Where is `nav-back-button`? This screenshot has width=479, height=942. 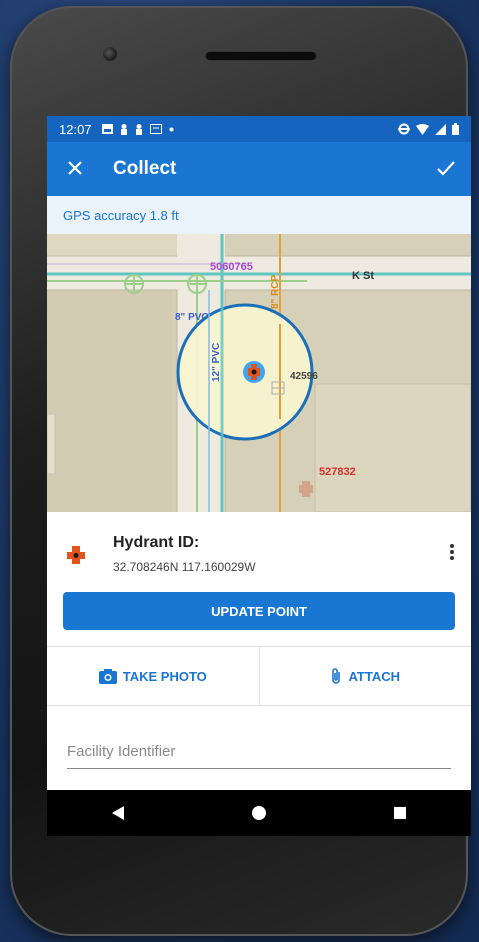
nav-back-button is located at coordinates (118, 813).